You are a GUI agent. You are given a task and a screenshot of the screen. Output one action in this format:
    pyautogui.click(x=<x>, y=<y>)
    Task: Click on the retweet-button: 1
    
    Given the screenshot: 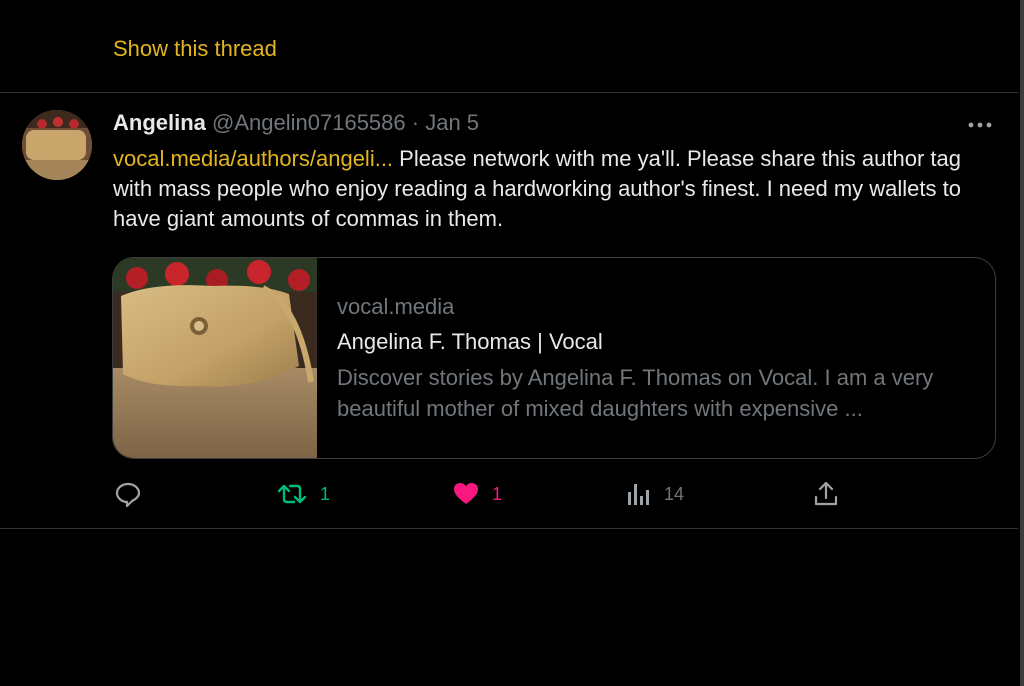 What is the action you would take?
    pyautogui.click(x=303, y=494)
    